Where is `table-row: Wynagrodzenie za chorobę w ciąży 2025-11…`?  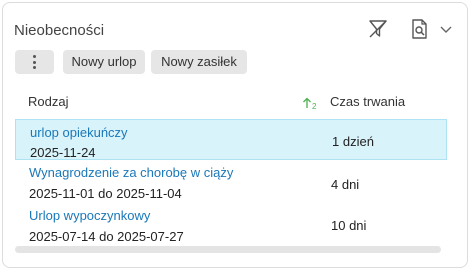
table-row: Wynagrodzenie za chorobę w ciąży 2025-11… is located at coordinates (231, 182).